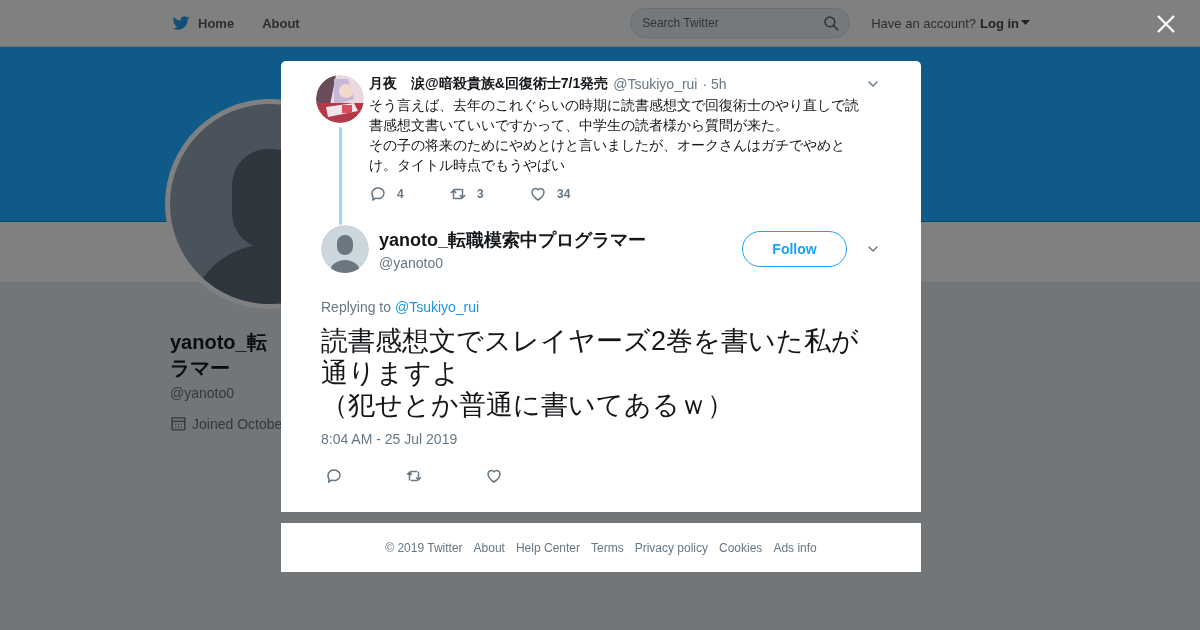 The width and height of the screenshot is (1200, 630). I want to click on footer-link: Privacy policy, so click(671, 547).